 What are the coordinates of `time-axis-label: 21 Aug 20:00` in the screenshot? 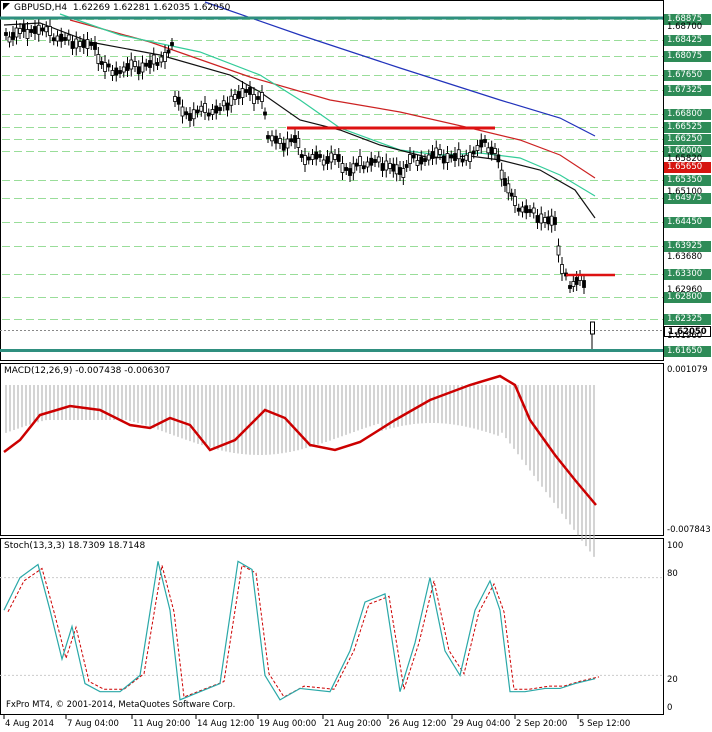 It's located at (353, 724).